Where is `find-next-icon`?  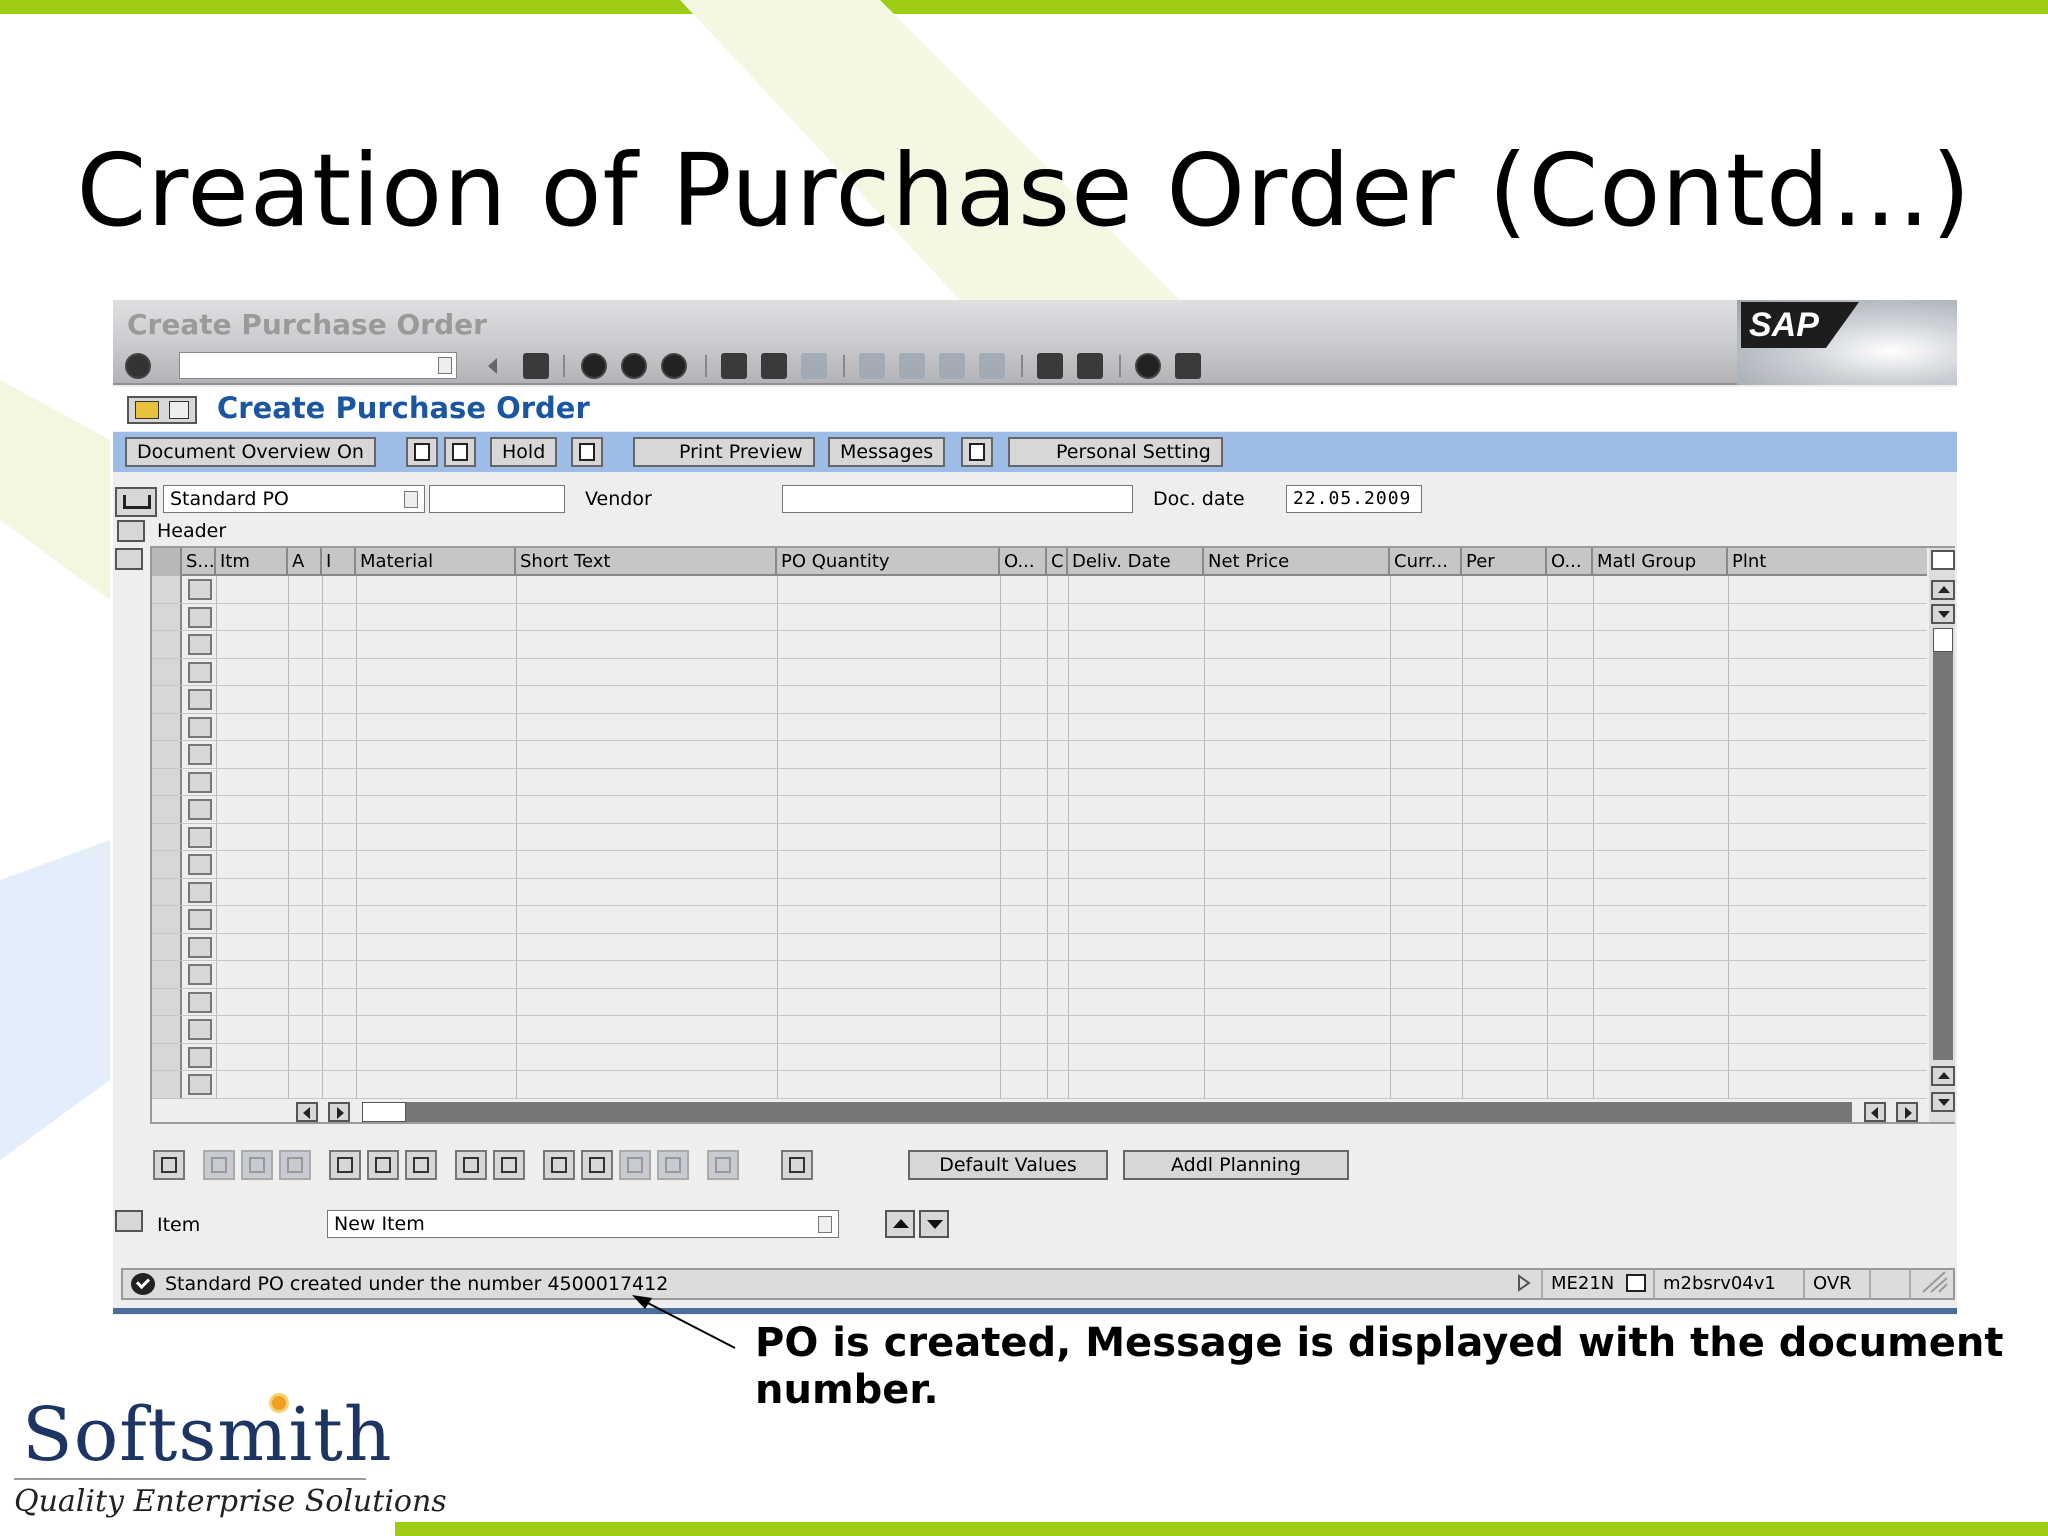
find-next-icon is located at coordinates (814, 366).